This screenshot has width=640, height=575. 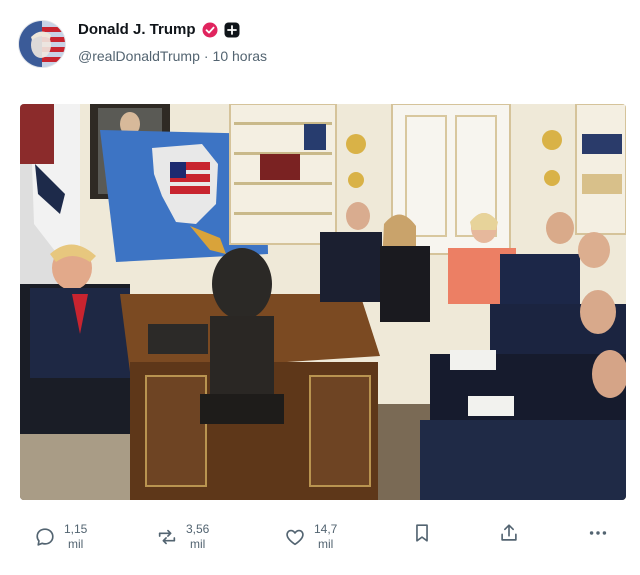 What do you see at coordinates (76, 529) in the screenshot?
I see `reply-count: 1,15` at bounding box center [76, 529].